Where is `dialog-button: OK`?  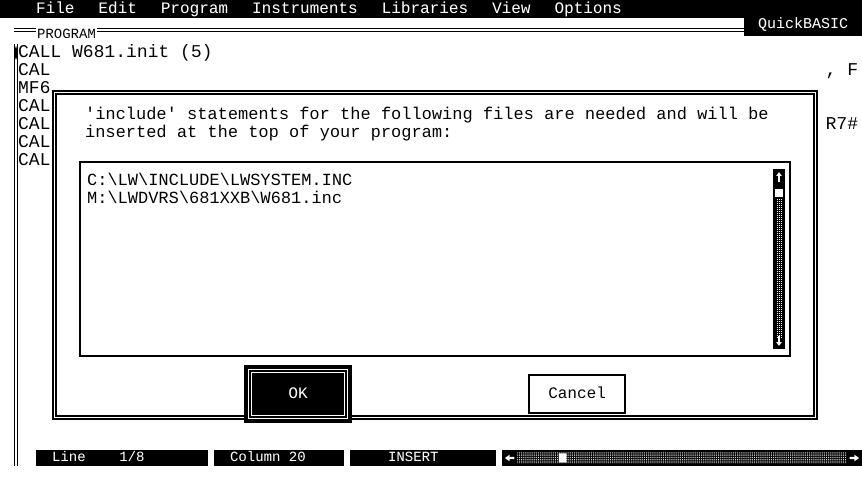
dialog-button: OK is located at coordinates (298, 394).